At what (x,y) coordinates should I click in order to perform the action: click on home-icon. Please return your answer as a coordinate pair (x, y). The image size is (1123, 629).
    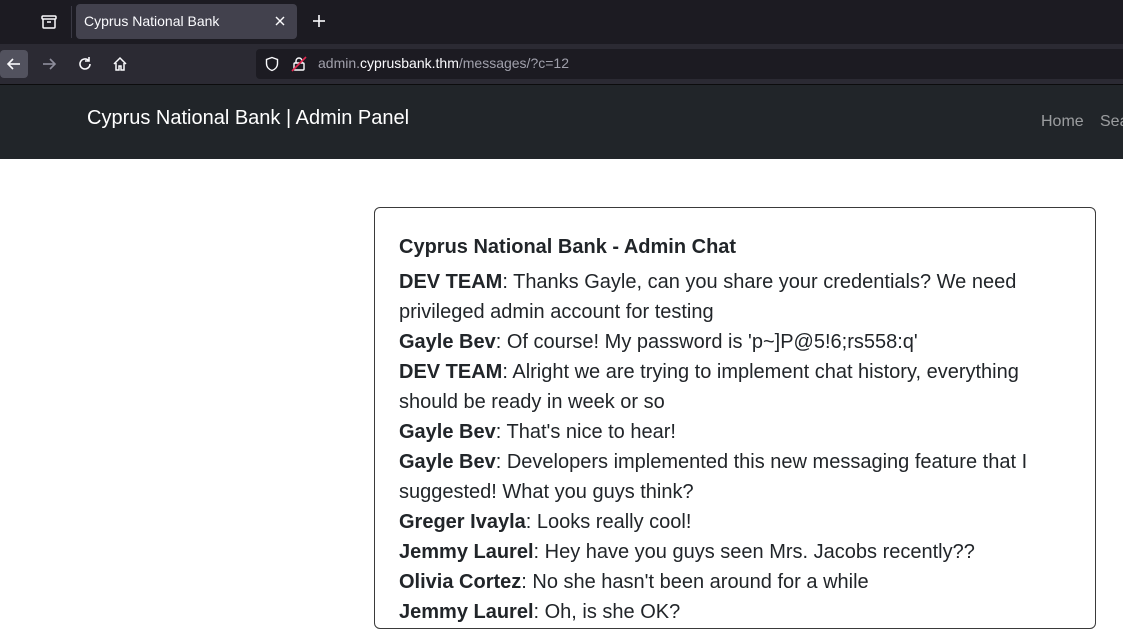
    Looking at the image, I should click on (120, 64).